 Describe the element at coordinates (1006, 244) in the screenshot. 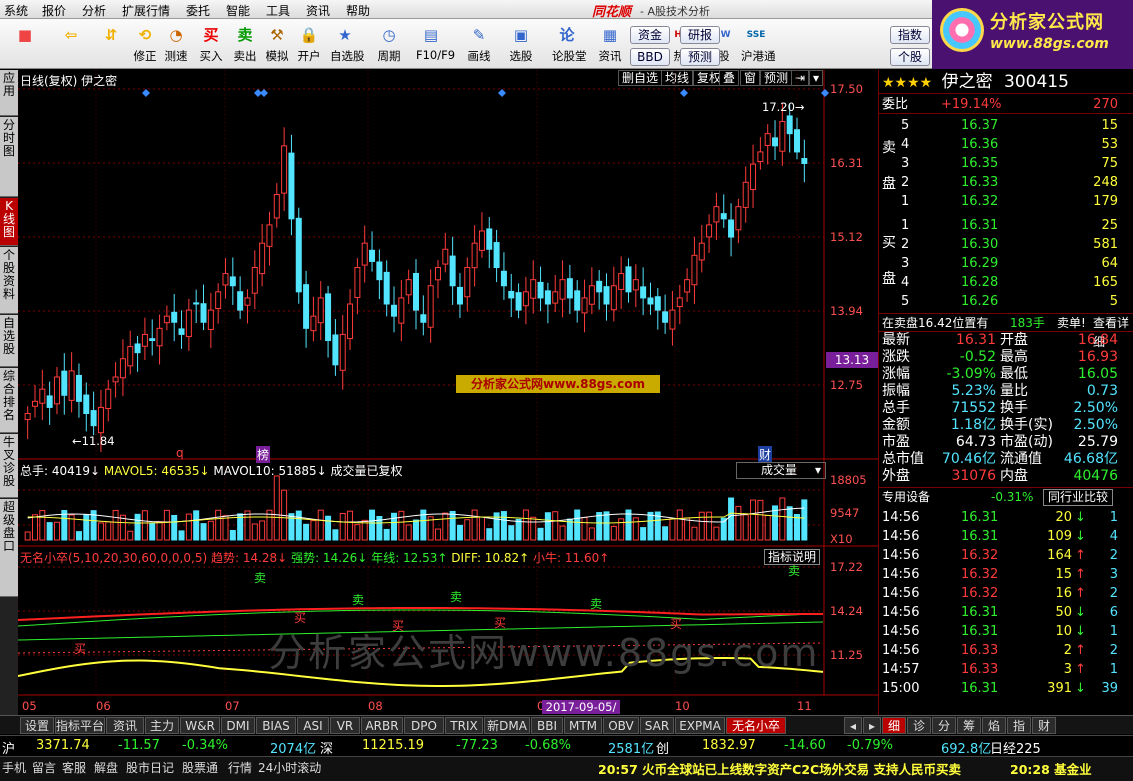

I see `buy-level-2: 2 16.30 581` at that location.